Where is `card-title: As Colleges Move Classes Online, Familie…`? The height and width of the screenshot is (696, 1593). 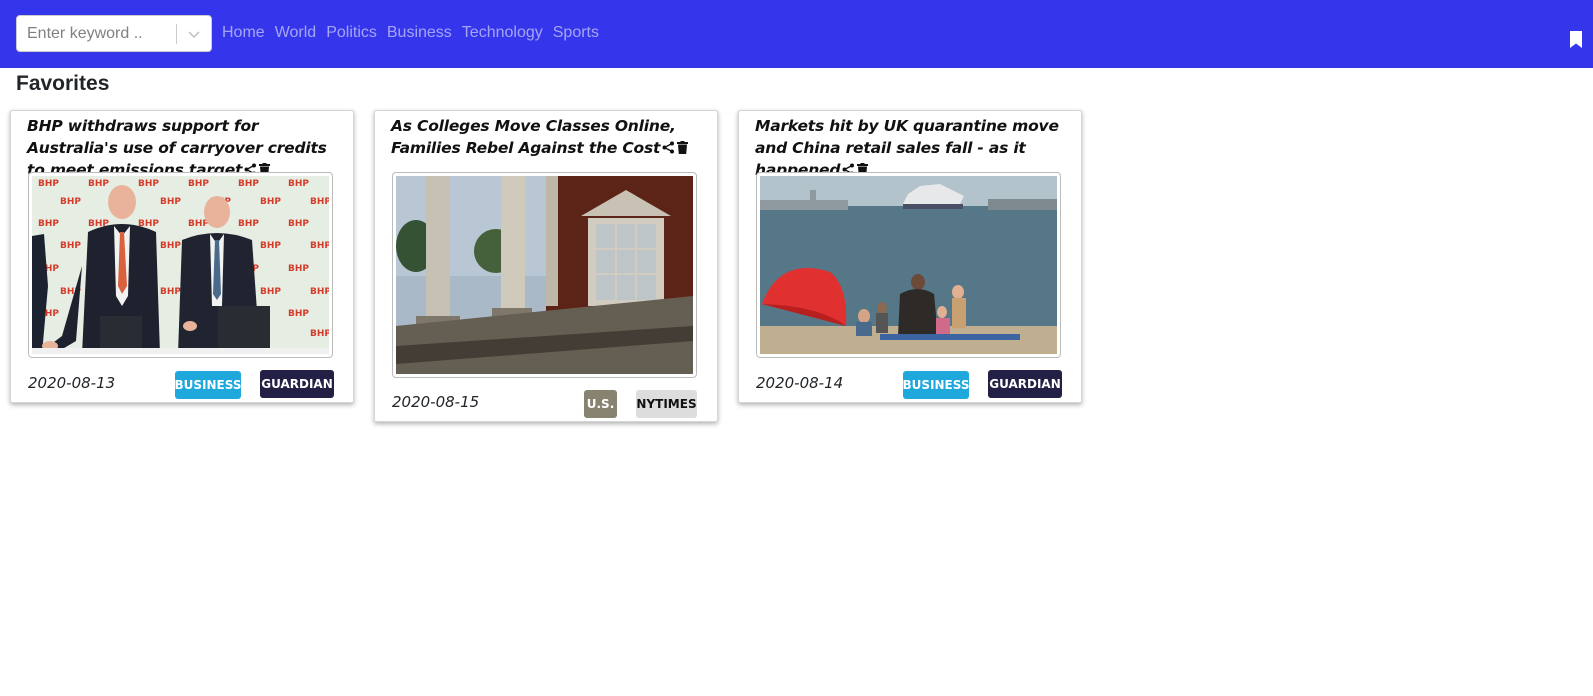 card-title: As Colleges Move Classes Online, Familie… is located at coordinates (552, 137).